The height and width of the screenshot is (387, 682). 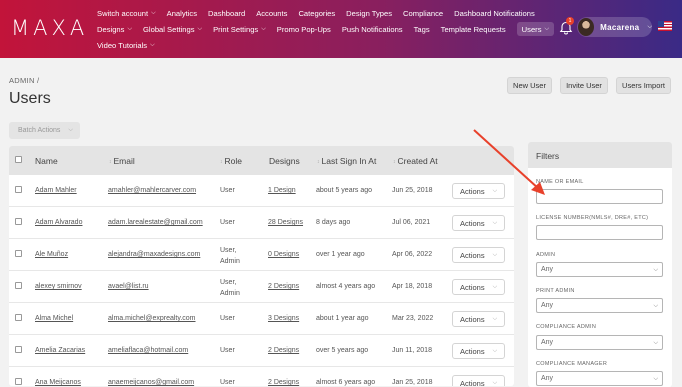 I want to click on users-import-button: Users Import, so click(x=643, y=85).